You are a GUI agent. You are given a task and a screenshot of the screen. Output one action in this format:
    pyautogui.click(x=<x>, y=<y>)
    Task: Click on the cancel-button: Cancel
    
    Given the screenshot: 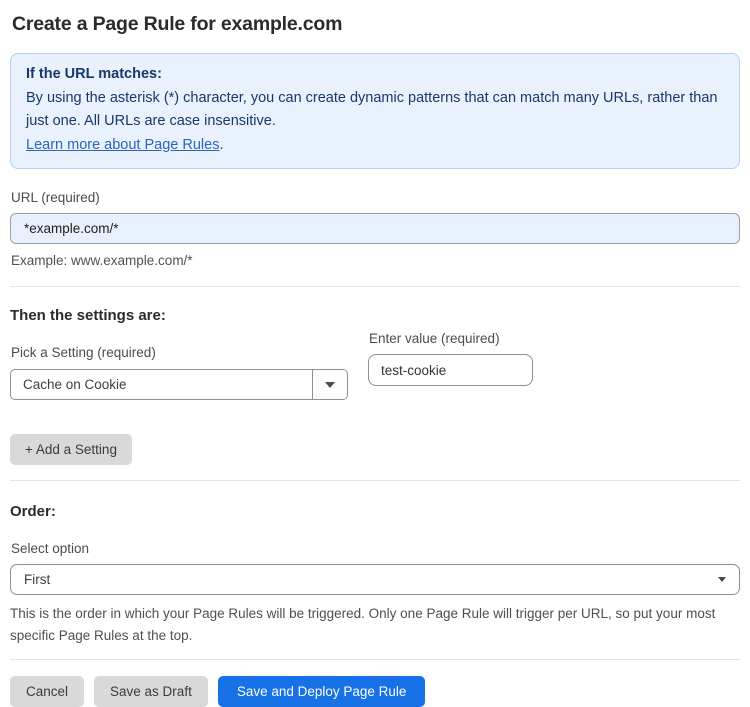 What is the action you would take?
    pyautogui.click(x=47, y=691)
    